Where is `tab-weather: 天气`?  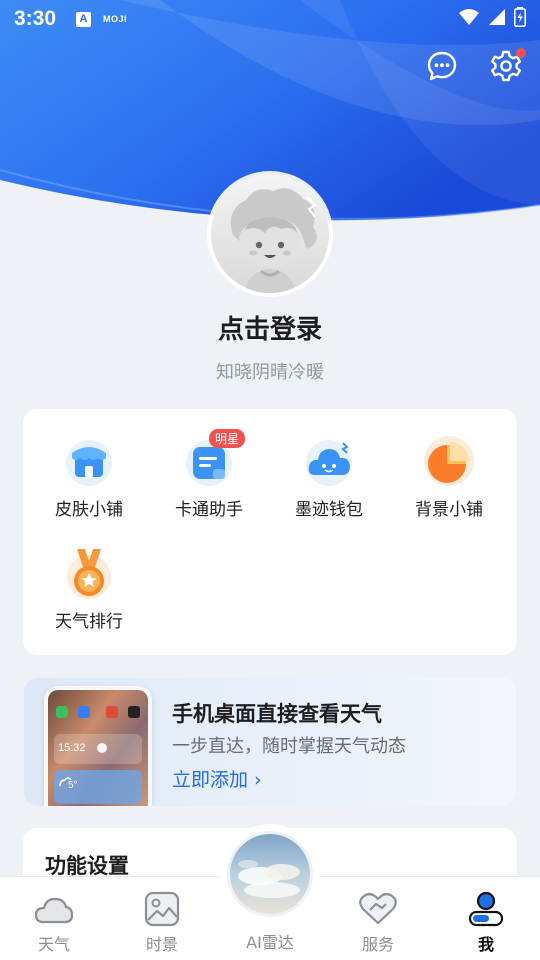
tab-weather: 天气 is located at coordinates (54, 918).